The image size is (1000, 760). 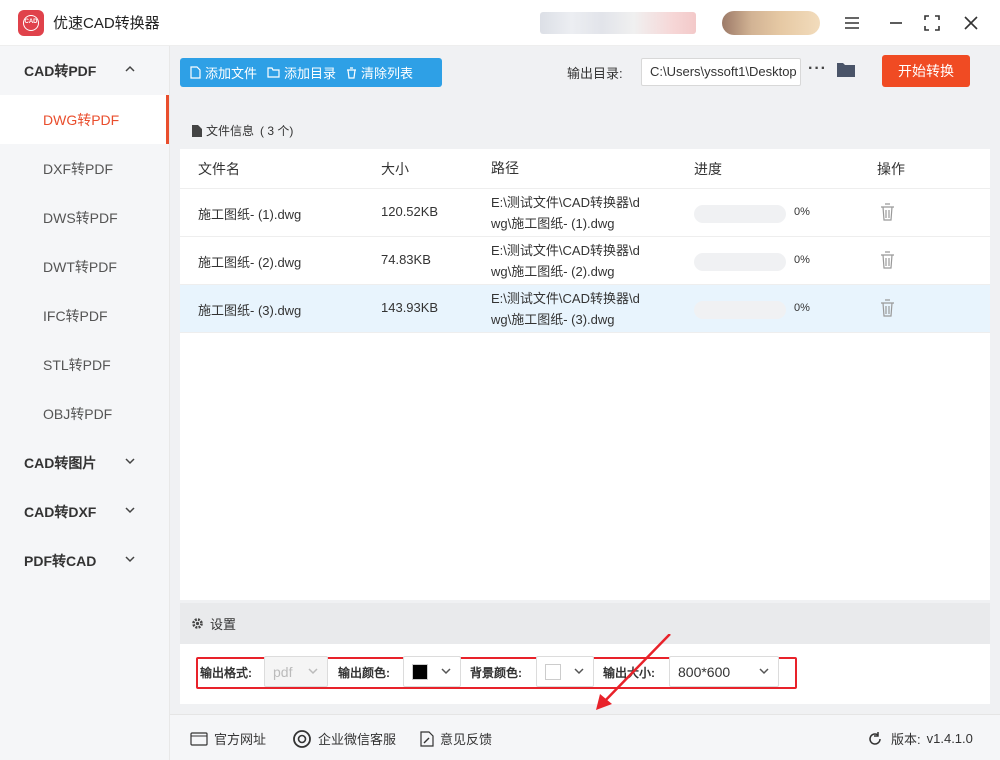 I want to click on file-name: 施工图纸- (3).dwg, so click(x=250, y=310).